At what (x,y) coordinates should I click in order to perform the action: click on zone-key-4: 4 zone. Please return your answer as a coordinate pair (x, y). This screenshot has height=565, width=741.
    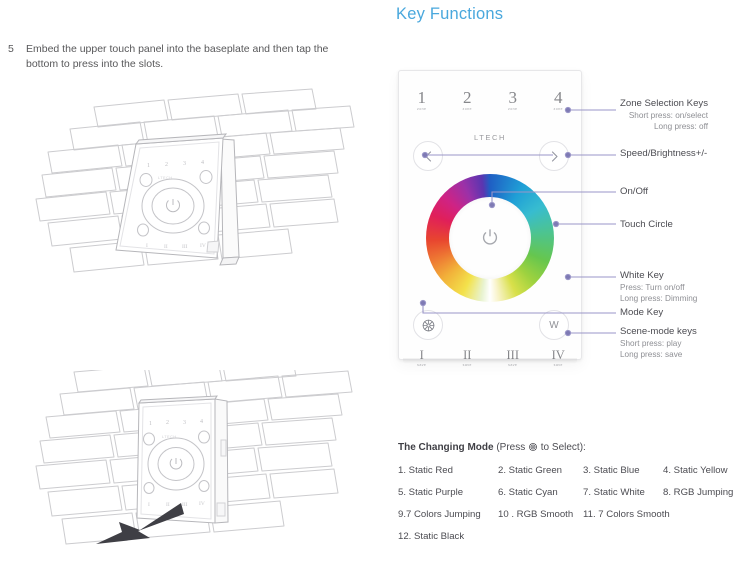
    Looking at the image, I should click on (559, 100).